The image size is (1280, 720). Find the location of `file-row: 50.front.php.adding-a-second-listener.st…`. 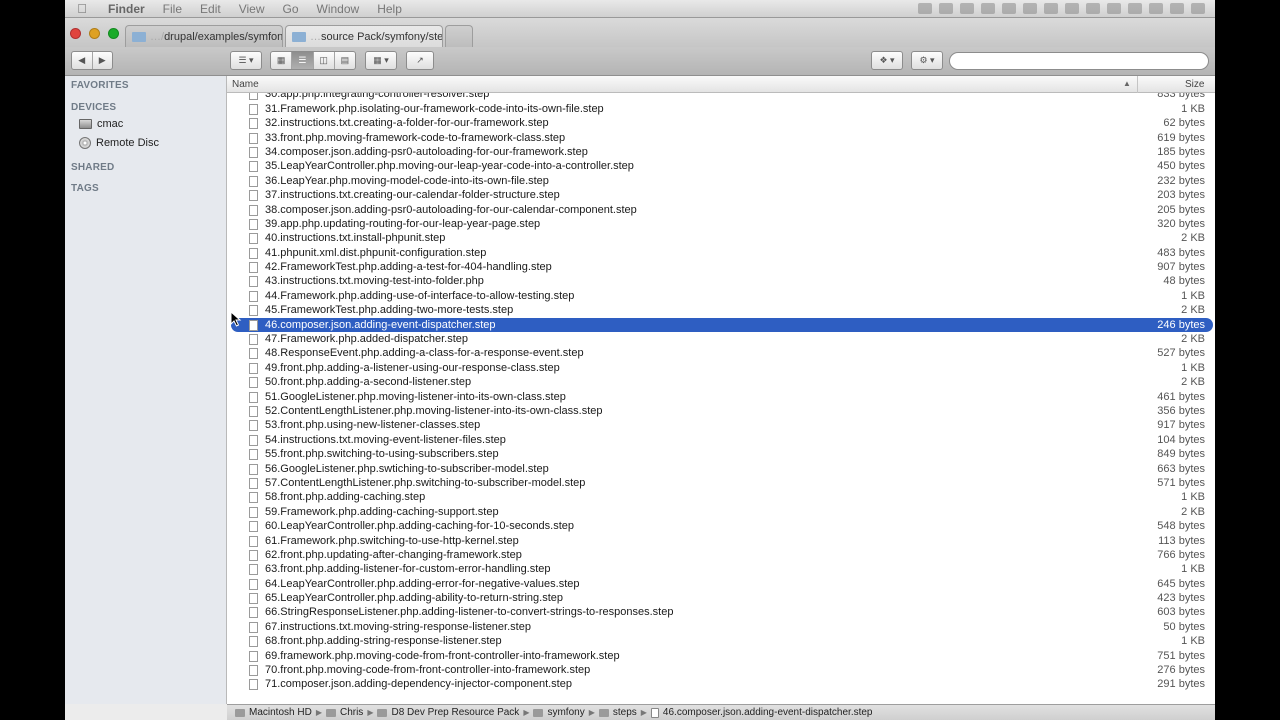

file-row: 50.front.php.adding-a-second-listener.st… is located at coordinates (721, 382).